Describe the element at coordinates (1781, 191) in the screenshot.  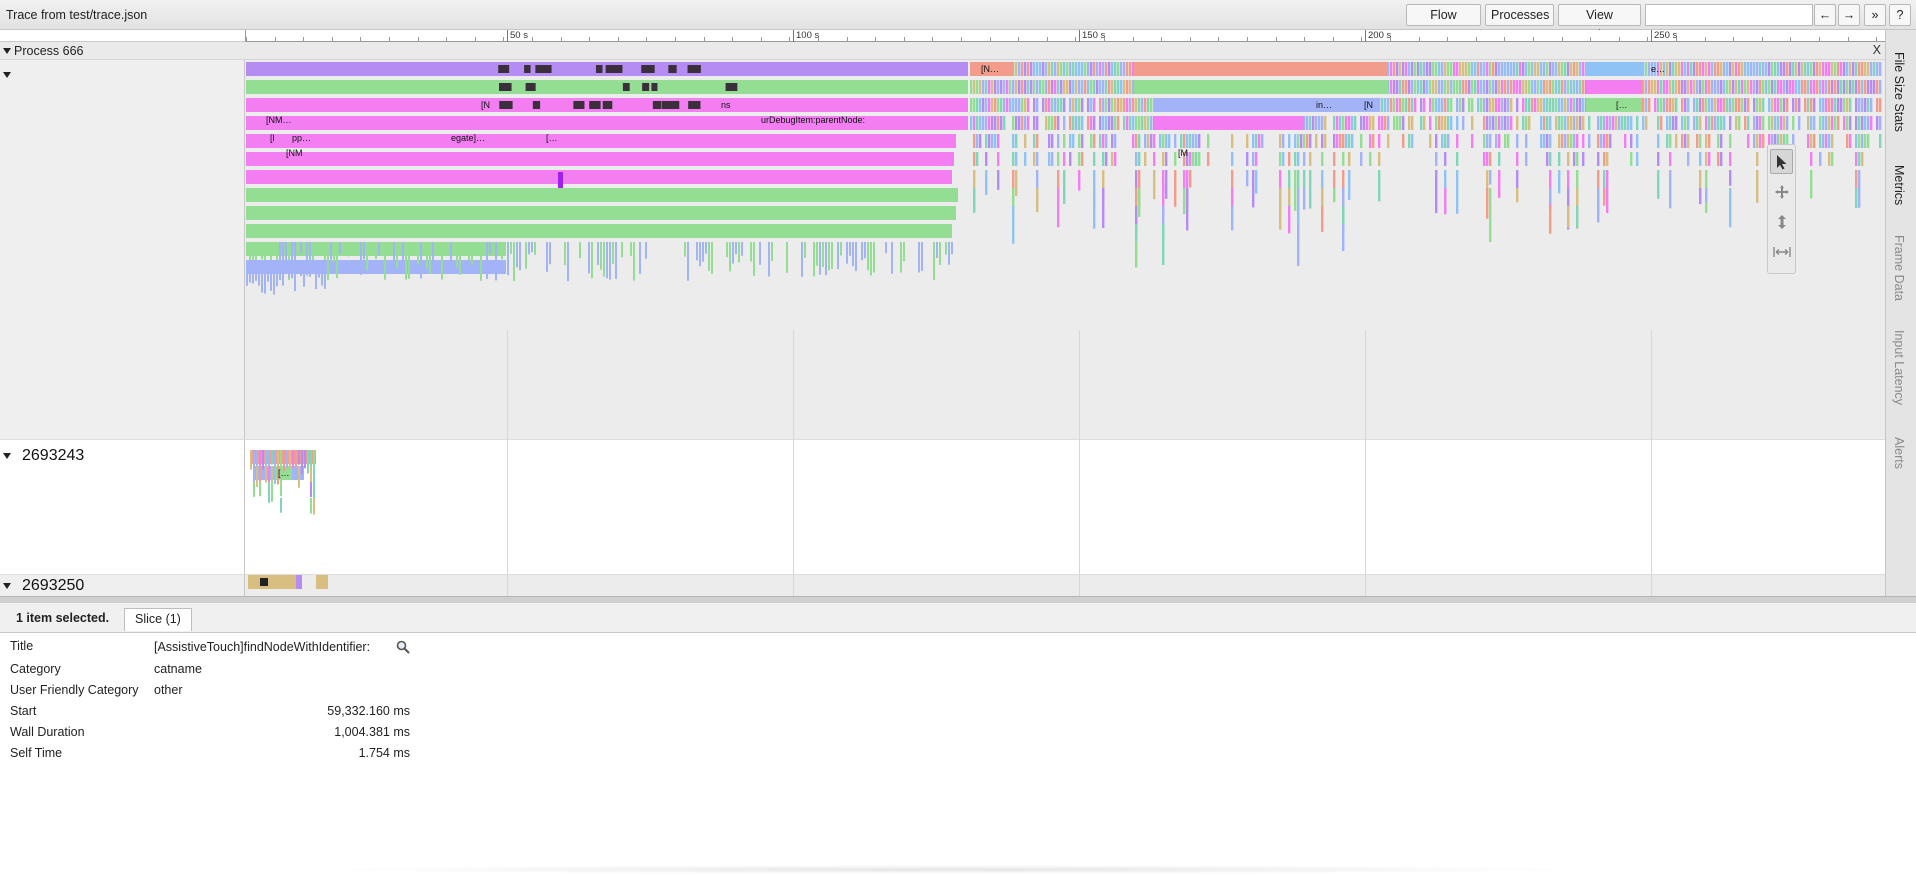
I see `pan-icon` at that location.